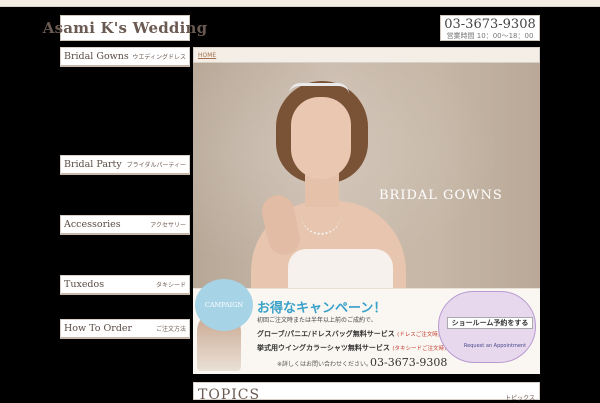  I want to click on banner-phone: 03-3673-9308, so click(409, 362).